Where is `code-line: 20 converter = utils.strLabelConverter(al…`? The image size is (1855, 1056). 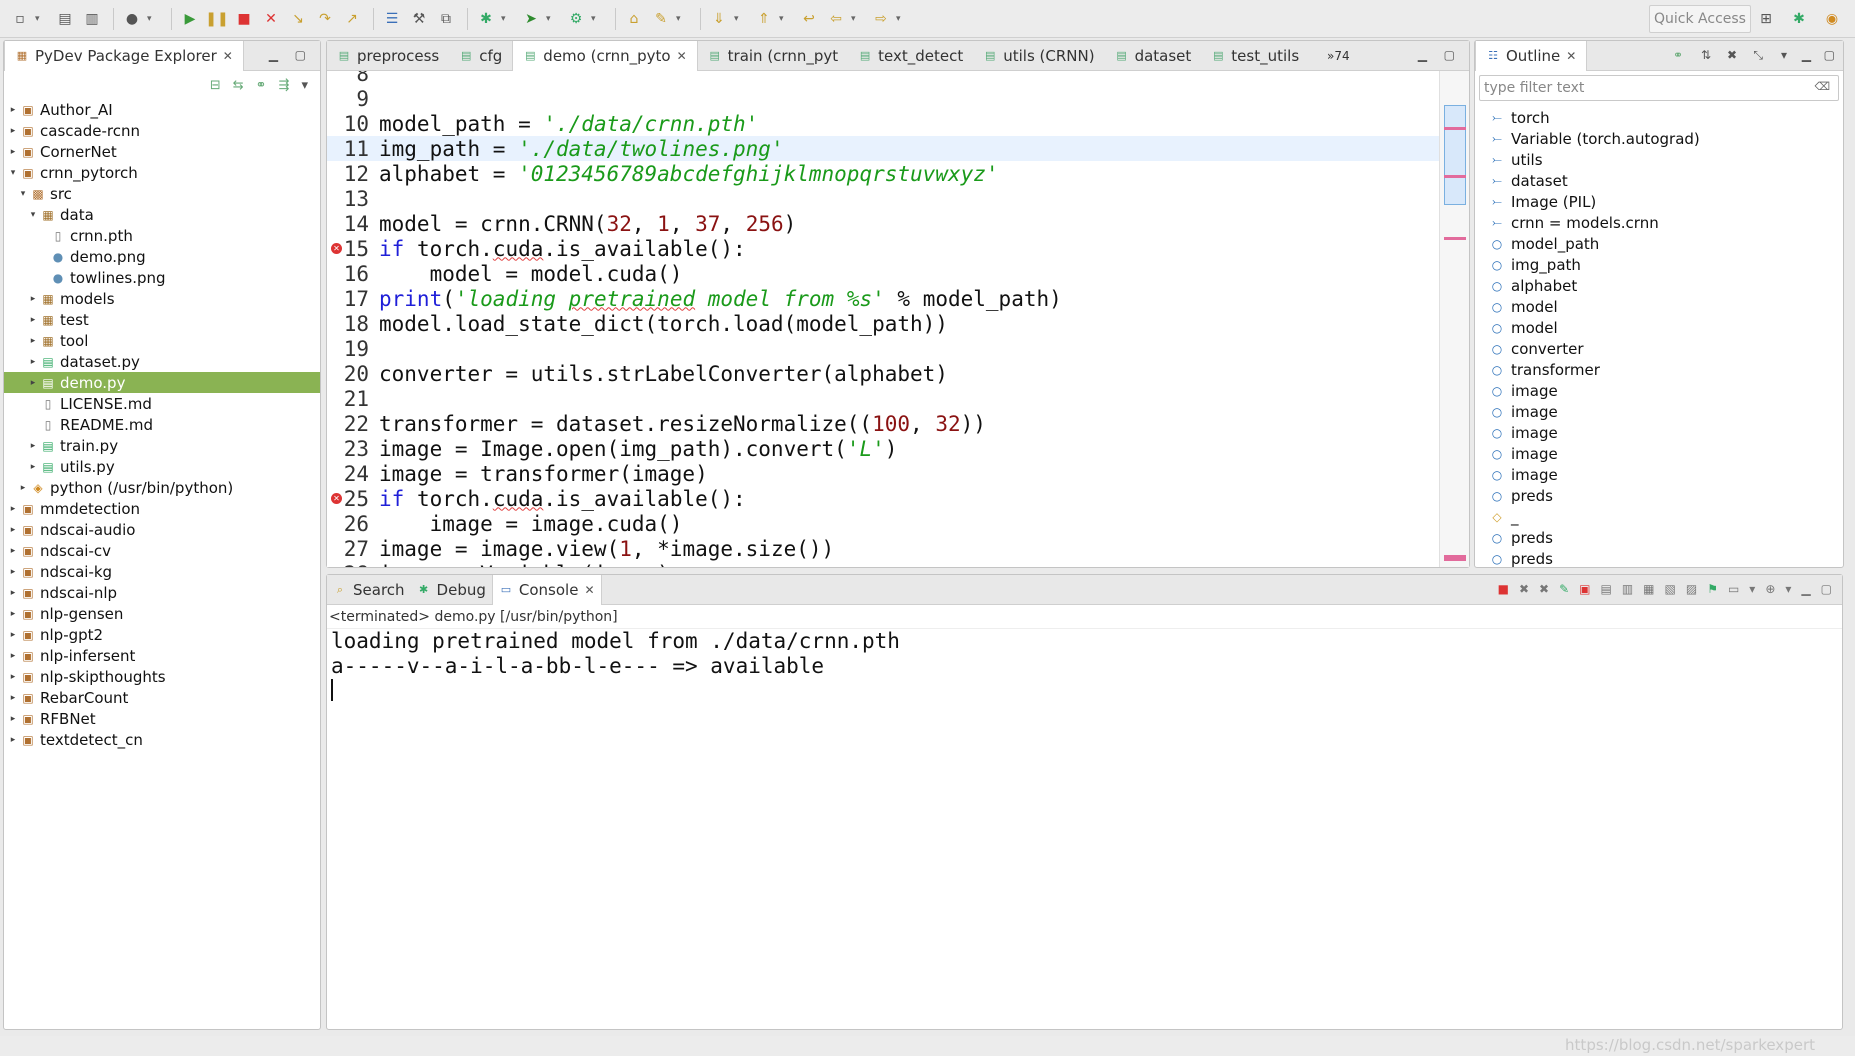 code-line: 20 converter = utils.strLabelConverter(al… is located at coordinates (883, 373).